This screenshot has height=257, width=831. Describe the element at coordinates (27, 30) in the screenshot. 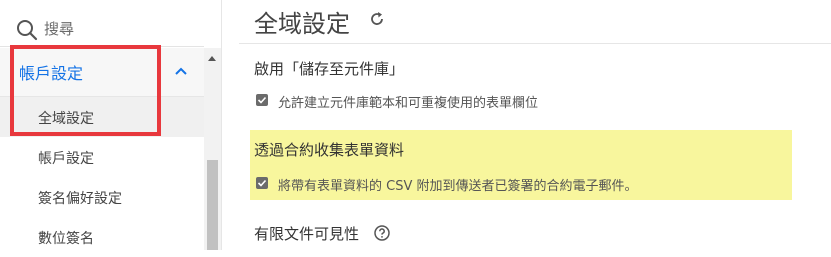

I see `search-icon` at that location.